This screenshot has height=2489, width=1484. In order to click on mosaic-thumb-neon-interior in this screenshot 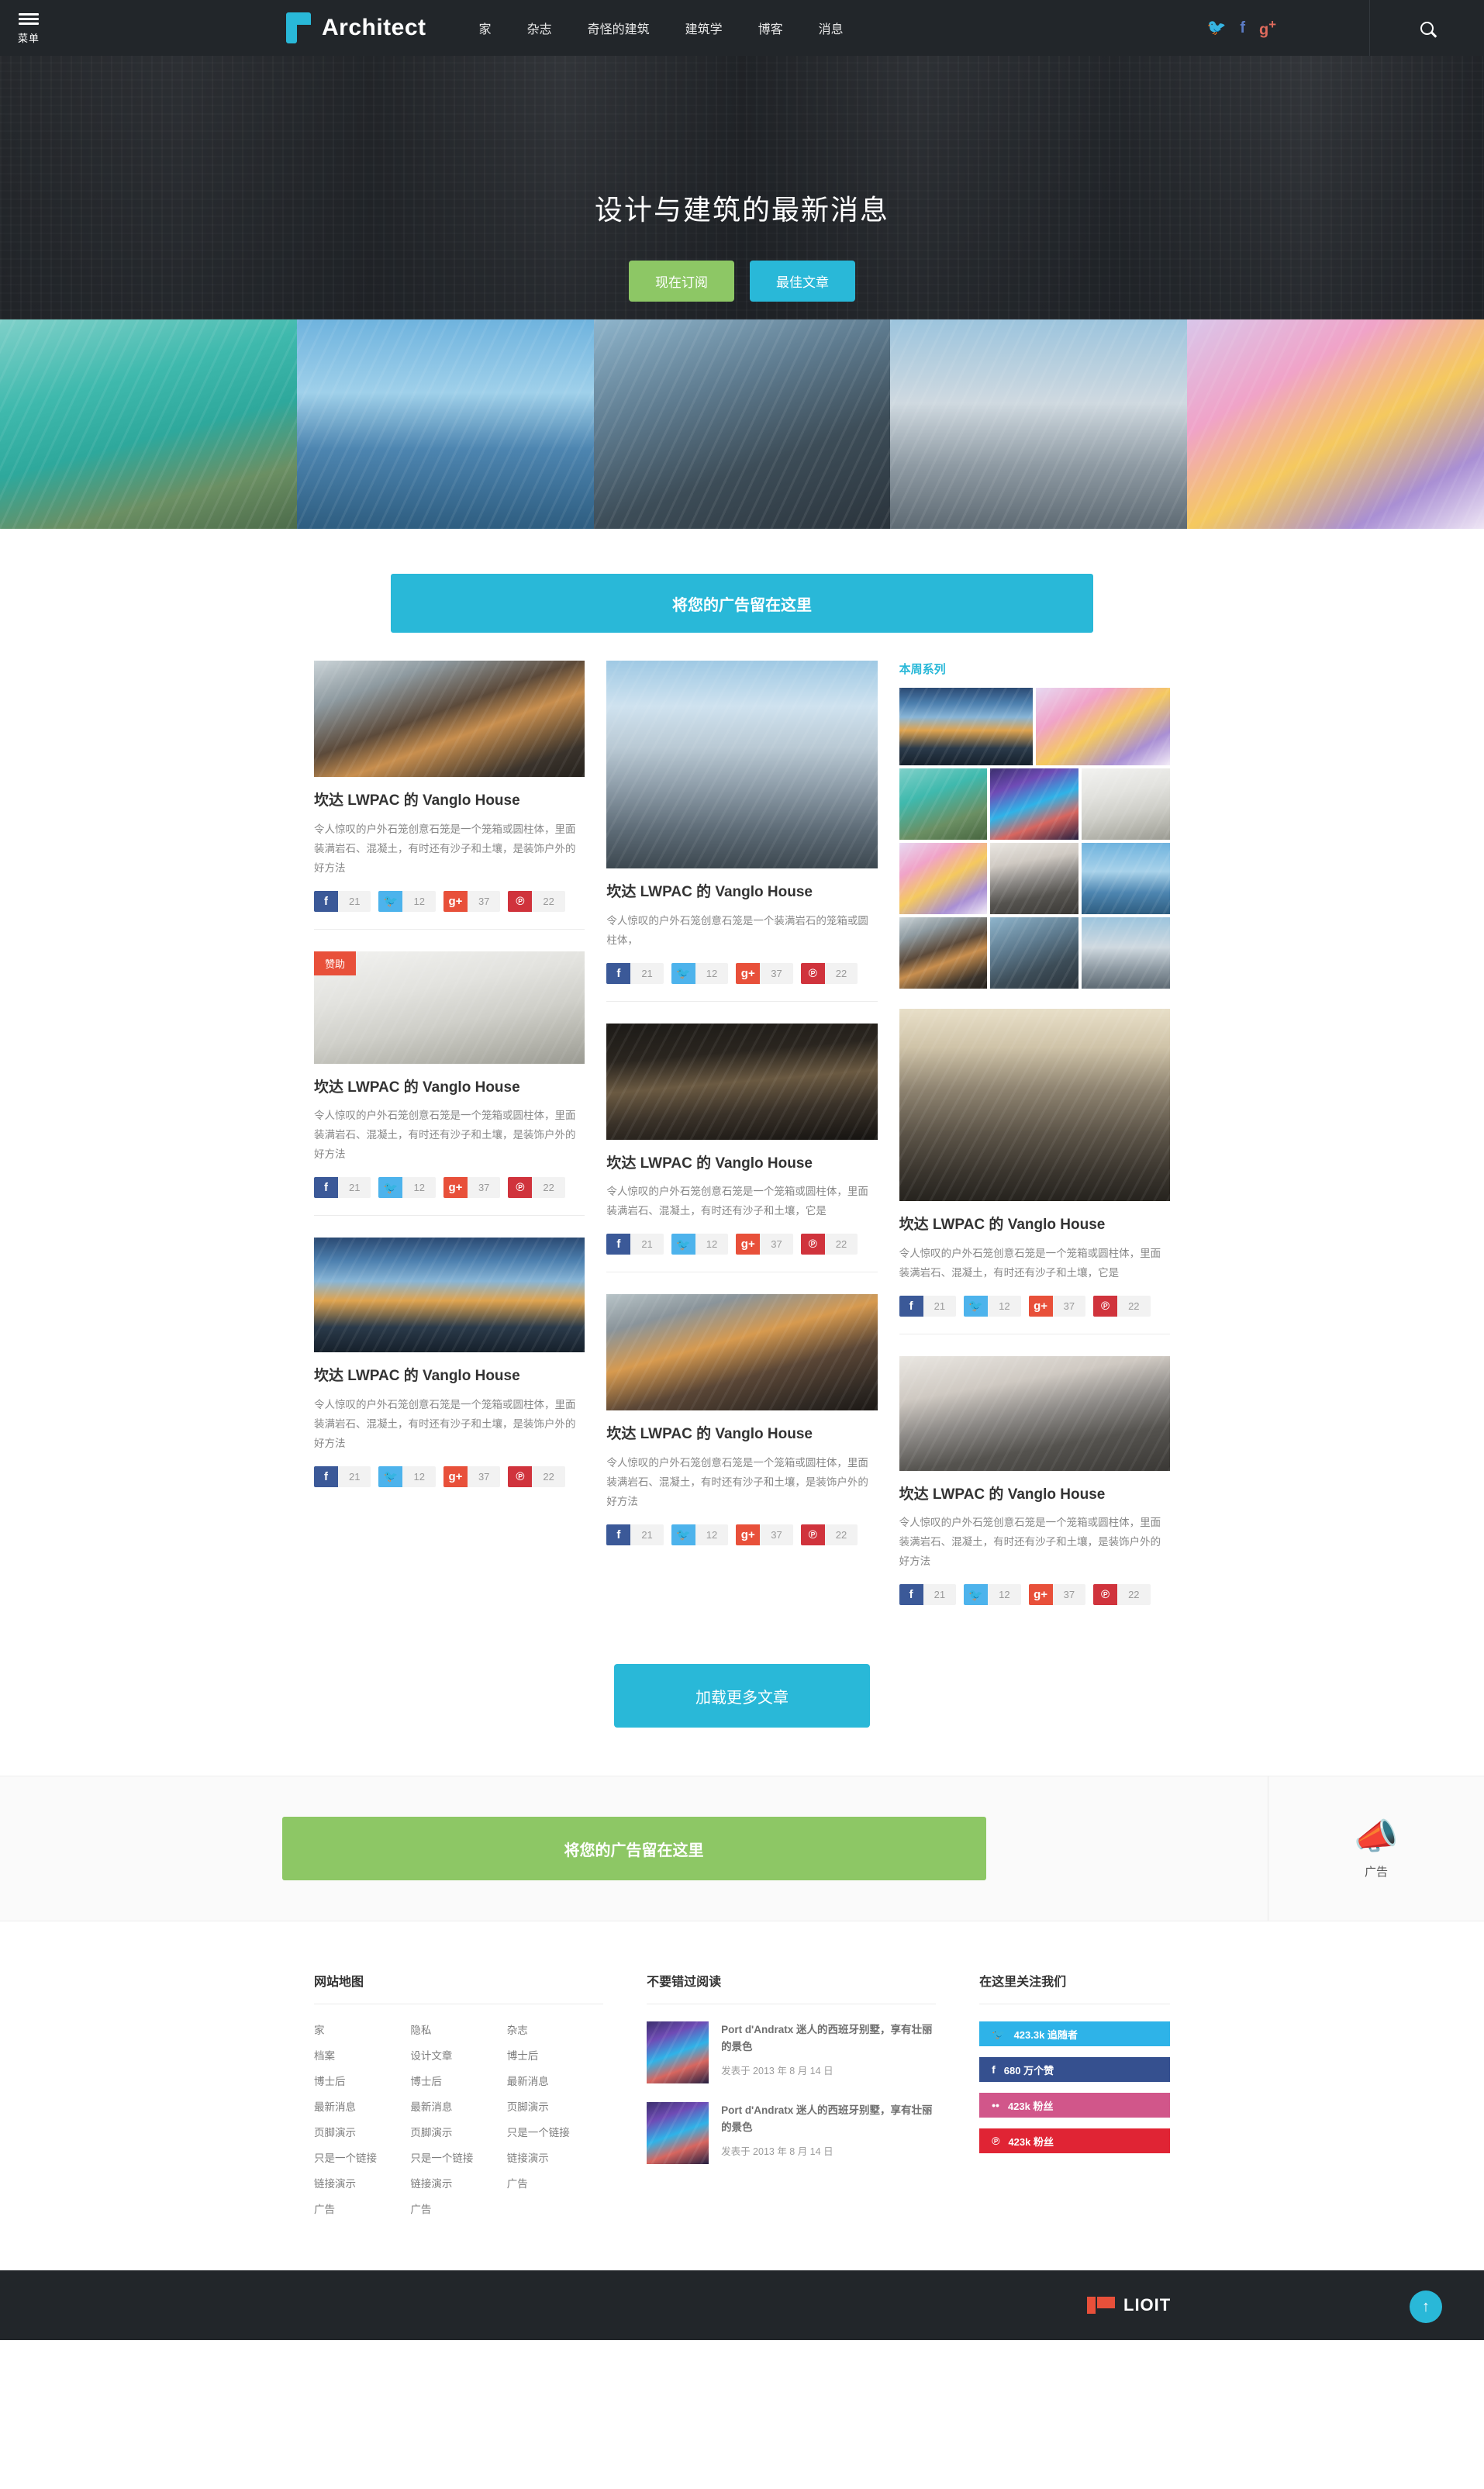, I will do `click(1035, 804)`.